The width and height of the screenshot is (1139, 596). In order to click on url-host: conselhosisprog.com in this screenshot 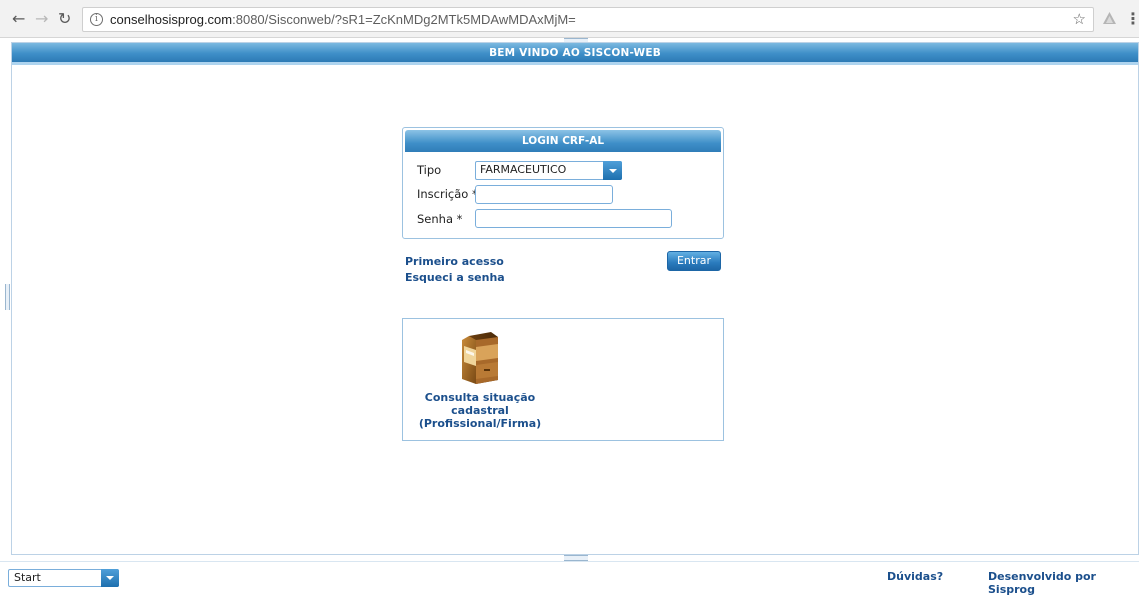, I will do `click(171, 19)`.